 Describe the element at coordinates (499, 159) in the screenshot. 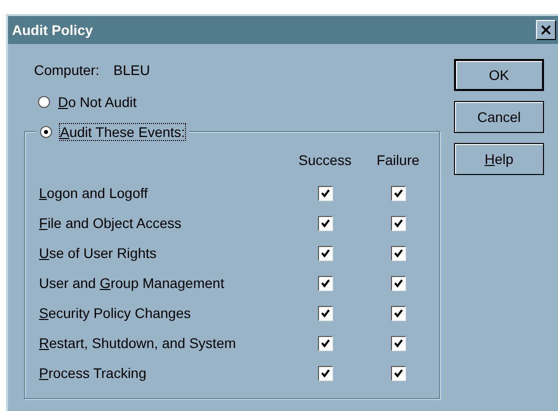

I see `dialog-button: Help` at that location.